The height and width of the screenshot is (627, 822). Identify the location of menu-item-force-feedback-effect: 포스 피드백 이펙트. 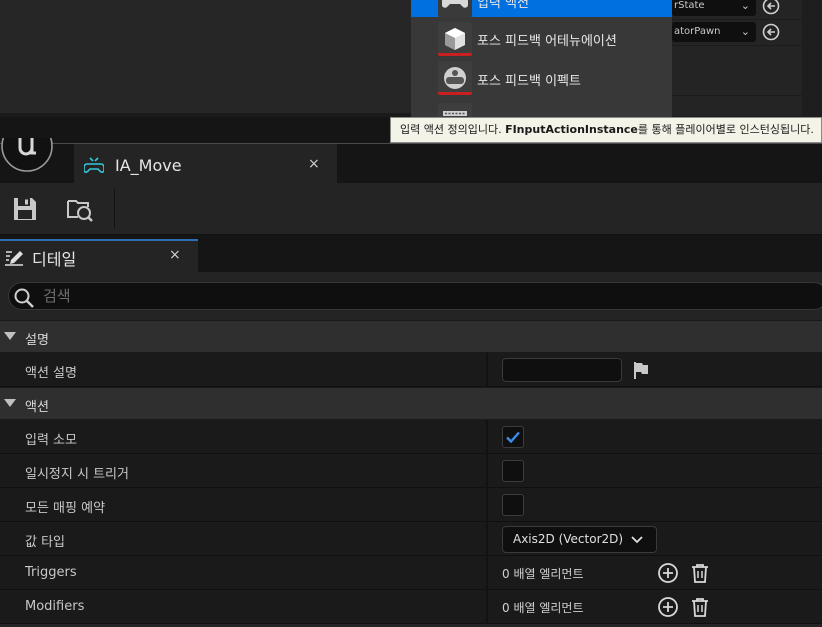
(541, 78).